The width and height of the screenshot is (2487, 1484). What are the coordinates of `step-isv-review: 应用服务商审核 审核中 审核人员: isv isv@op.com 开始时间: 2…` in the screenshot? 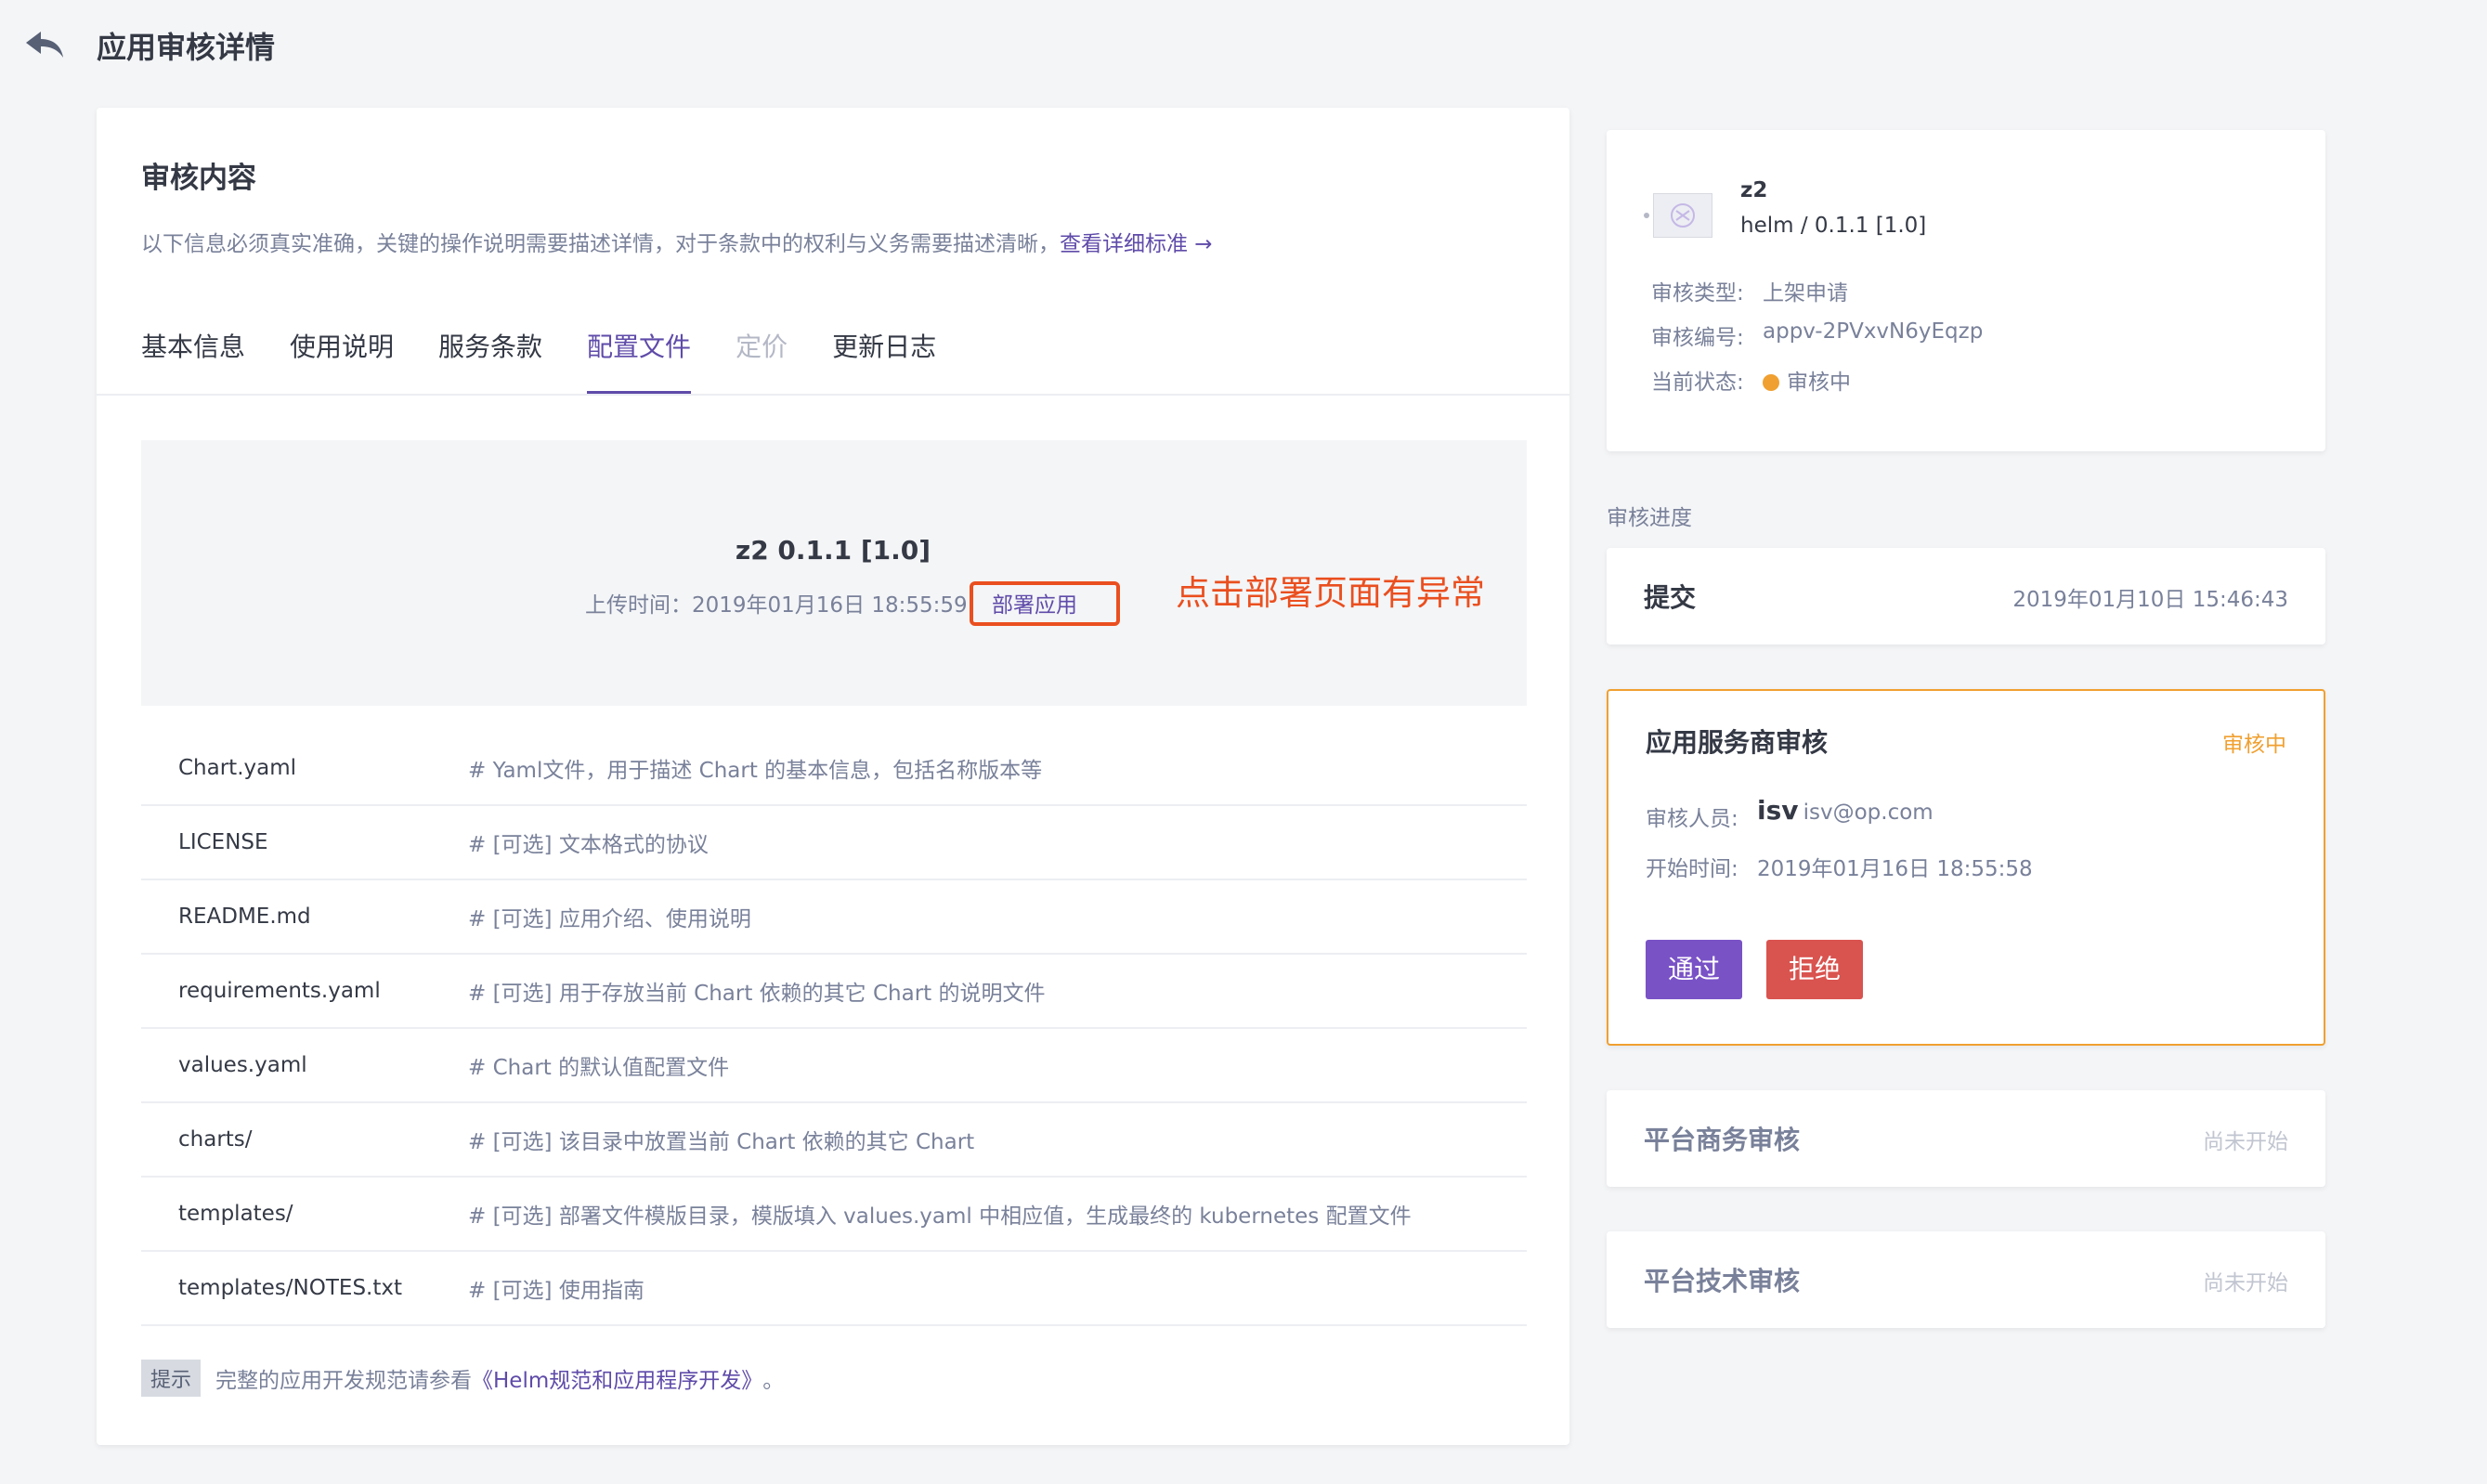 It's located at (1966, 867).